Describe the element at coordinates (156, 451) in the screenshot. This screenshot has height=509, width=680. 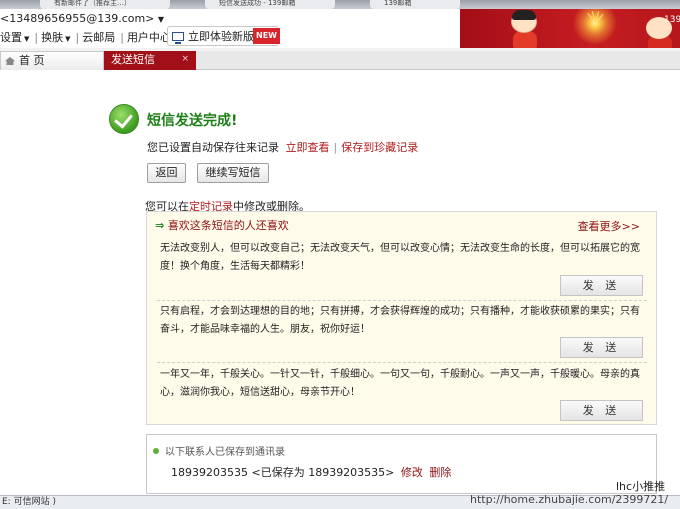
I see `green-dot-icon` at that location.